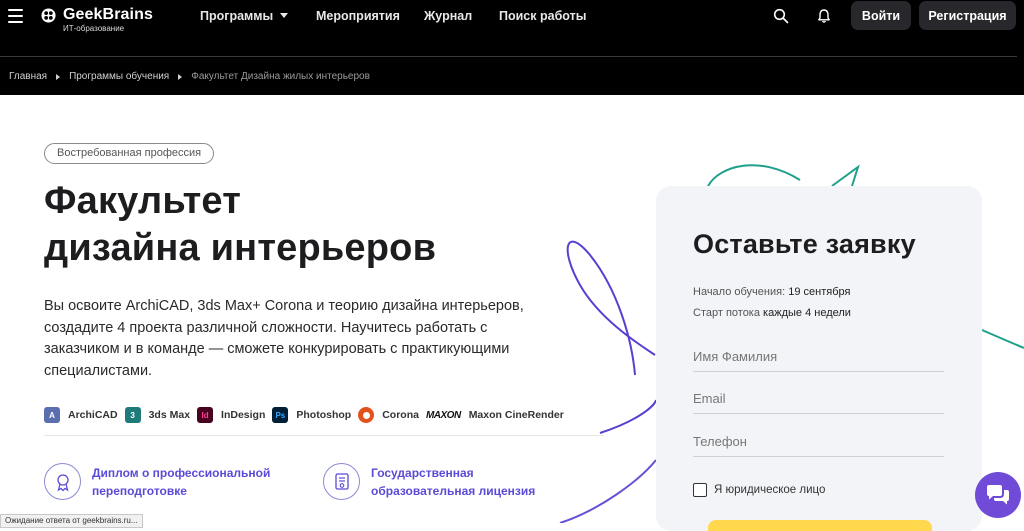  What do you see at coordinates (824, 16) in the screenshot?
I see `bell-icon` at bounding box center [824, 16].